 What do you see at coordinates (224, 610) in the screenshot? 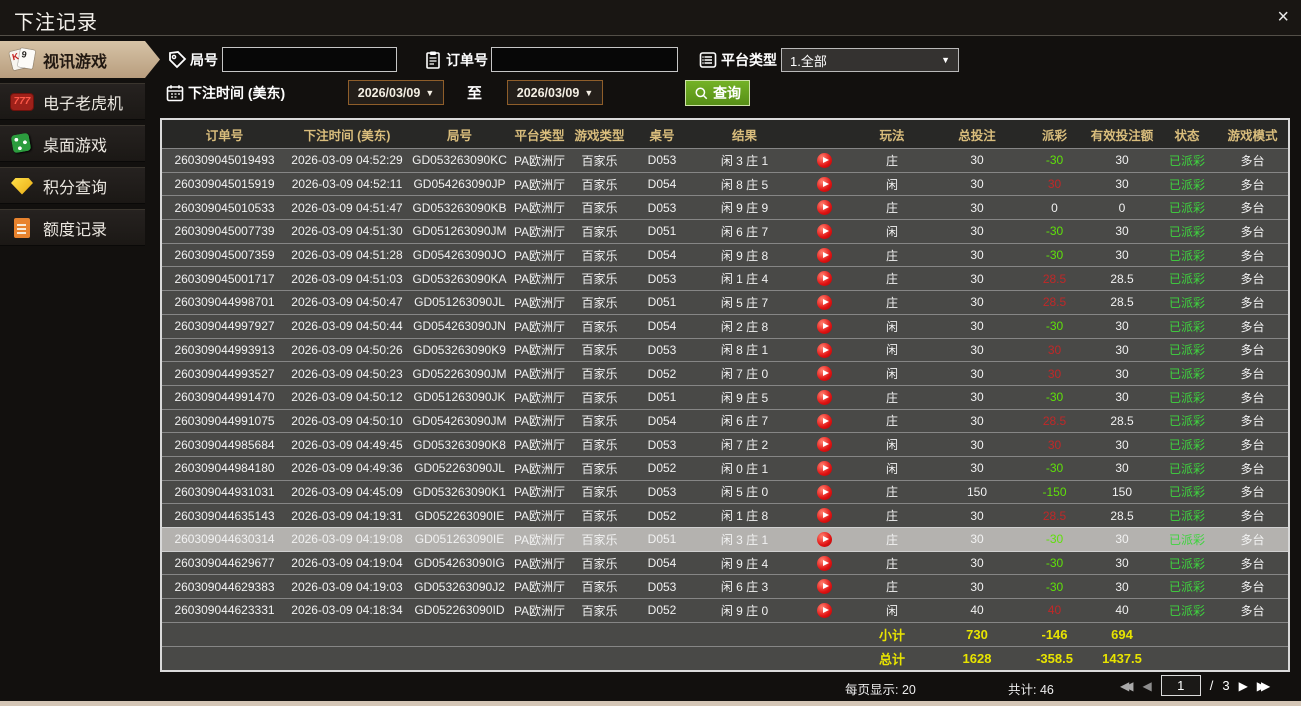
I see `cell-order: 260309044623331` at bounding box center [224, 610].